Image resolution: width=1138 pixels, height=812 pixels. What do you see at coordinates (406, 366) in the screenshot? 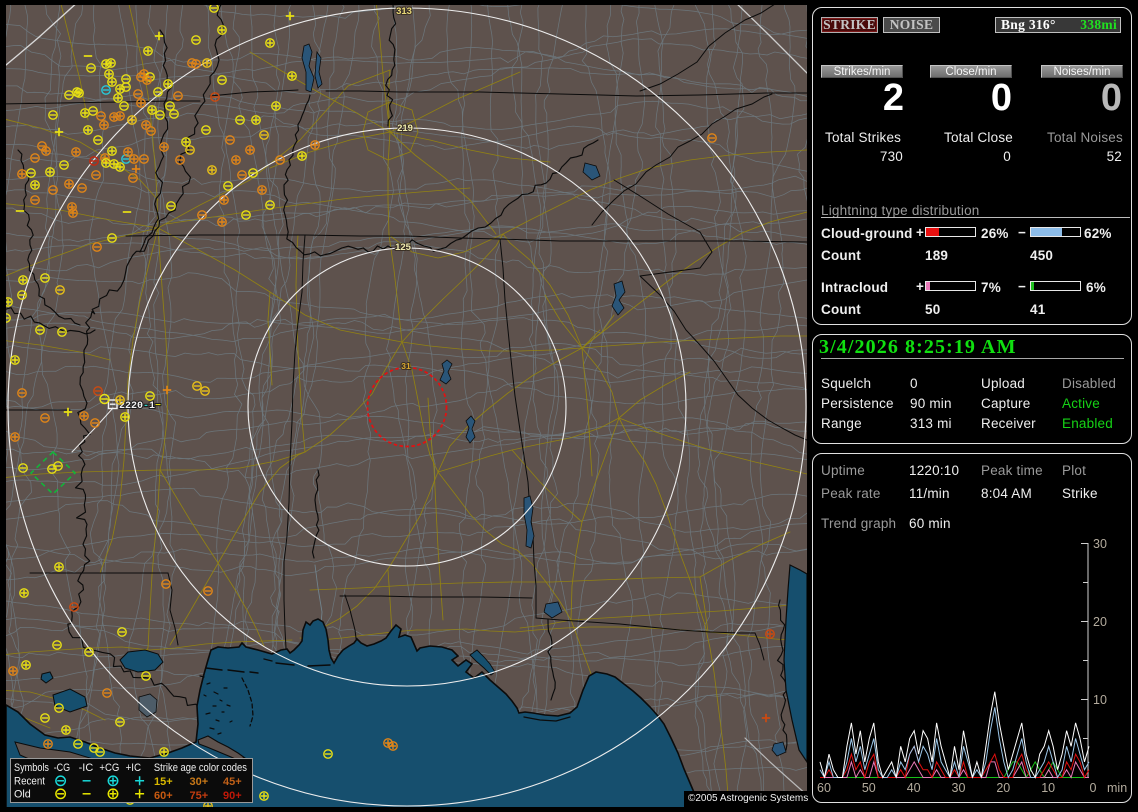
I see `svg-text: 31` at bounding box center [406, 366].